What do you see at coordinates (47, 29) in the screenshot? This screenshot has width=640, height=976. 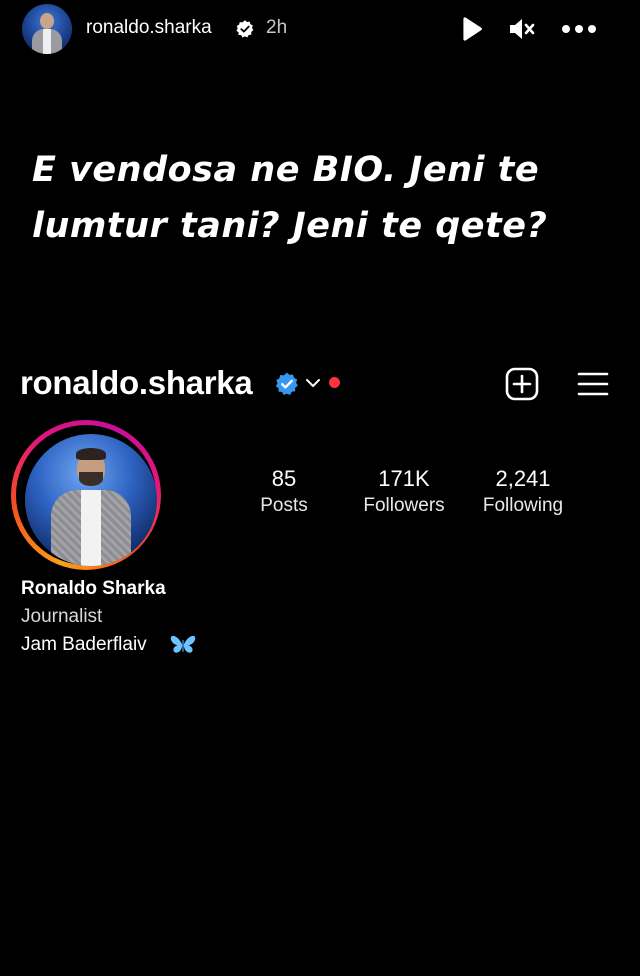 I see `story-avatar` at bounding box center [47, 29].